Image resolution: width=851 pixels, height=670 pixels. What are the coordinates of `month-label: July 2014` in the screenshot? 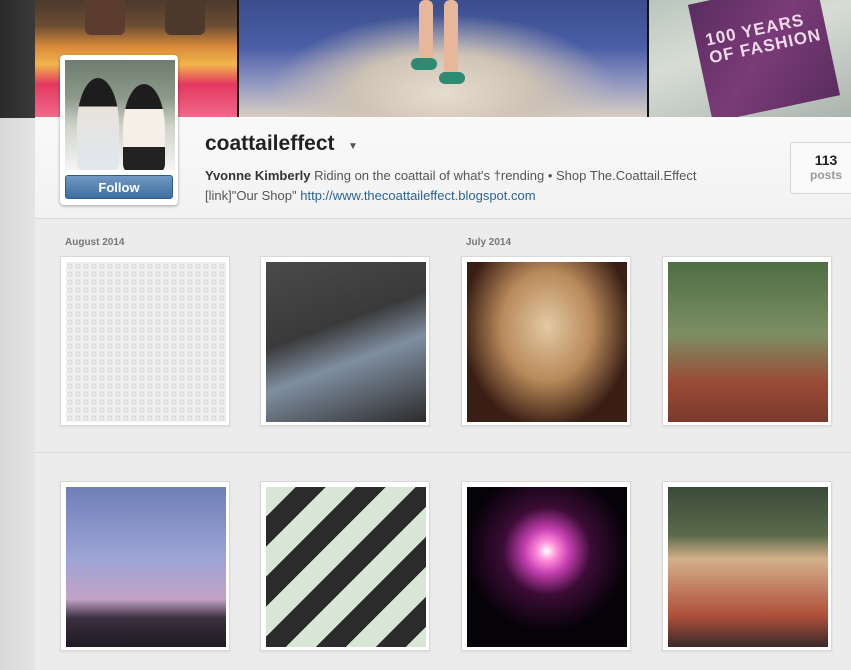 It's located at (489, 242).